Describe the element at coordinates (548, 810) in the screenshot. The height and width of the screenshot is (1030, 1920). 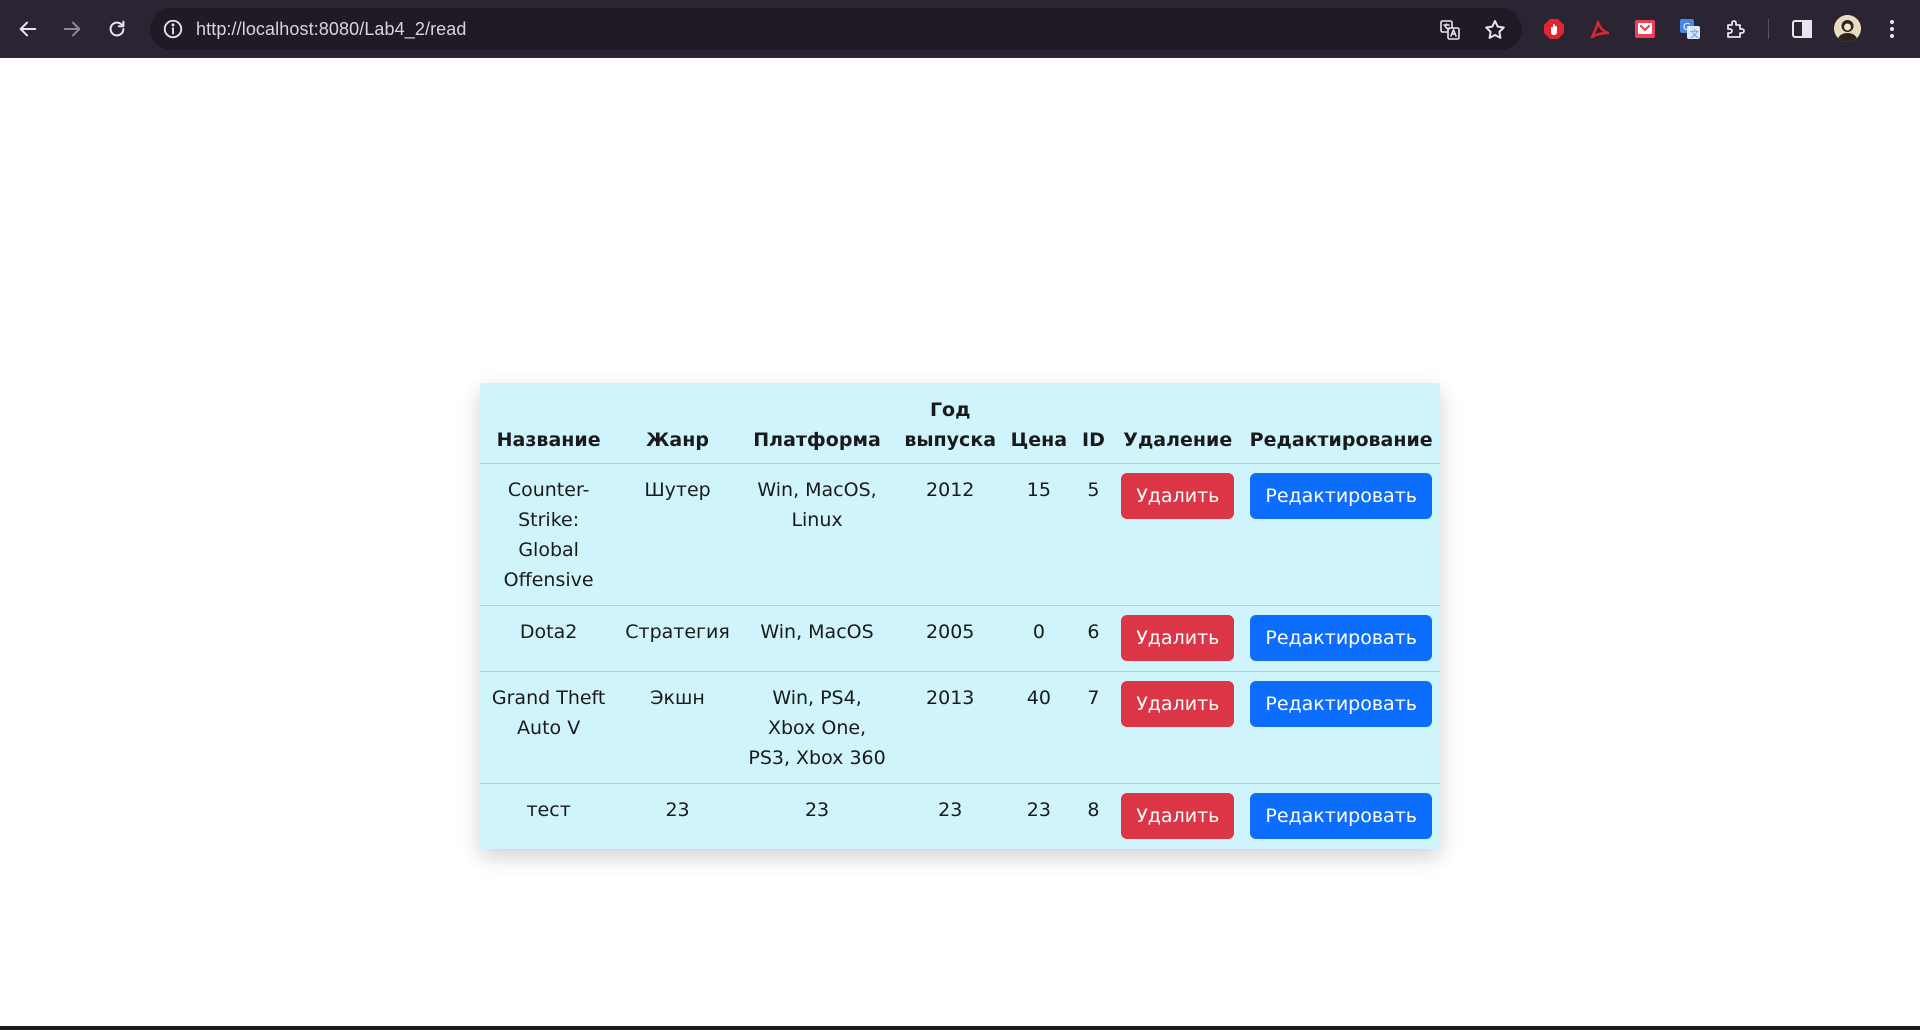
I see `cell-name: тест` at that location.